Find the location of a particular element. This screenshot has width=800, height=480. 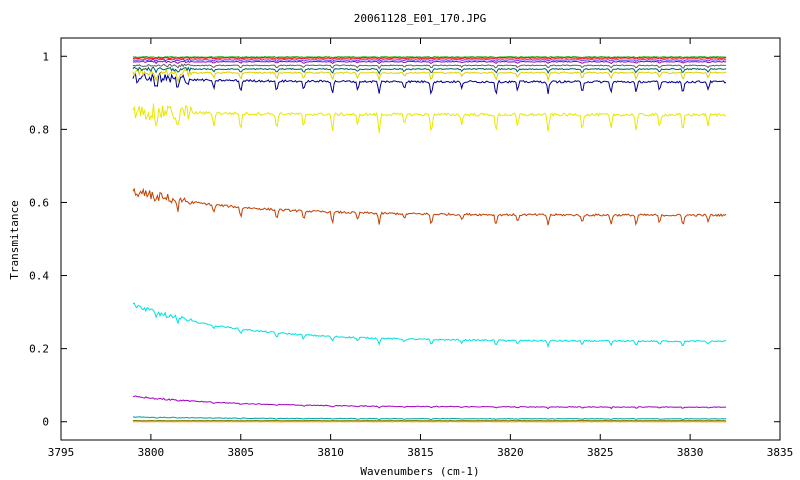

y-tick-label: 0 is located at coordinates (45, 422).